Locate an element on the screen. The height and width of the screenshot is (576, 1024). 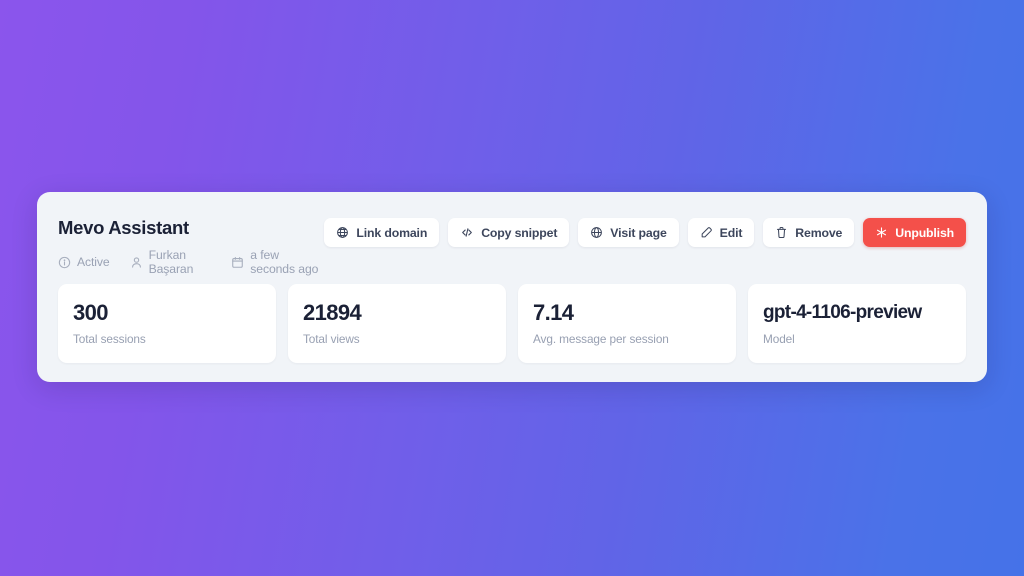
pencil-edit-icon is located at coordinates (706, 232).